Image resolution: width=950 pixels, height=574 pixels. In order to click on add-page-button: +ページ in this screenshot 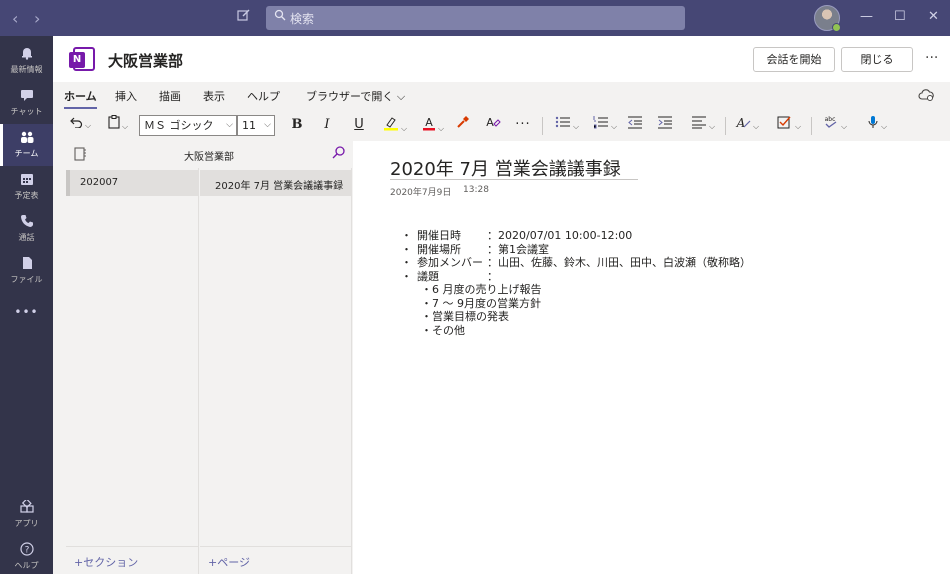, I will do `click(275, 560)`.